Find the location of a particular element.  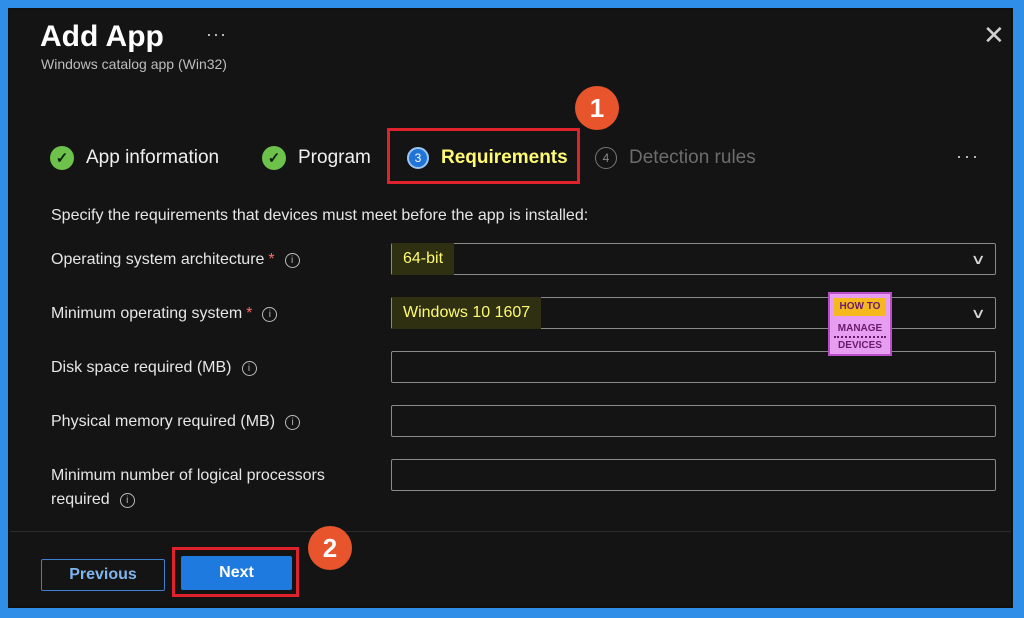

close-icon: ✕ is located at coordinates (994, 35).